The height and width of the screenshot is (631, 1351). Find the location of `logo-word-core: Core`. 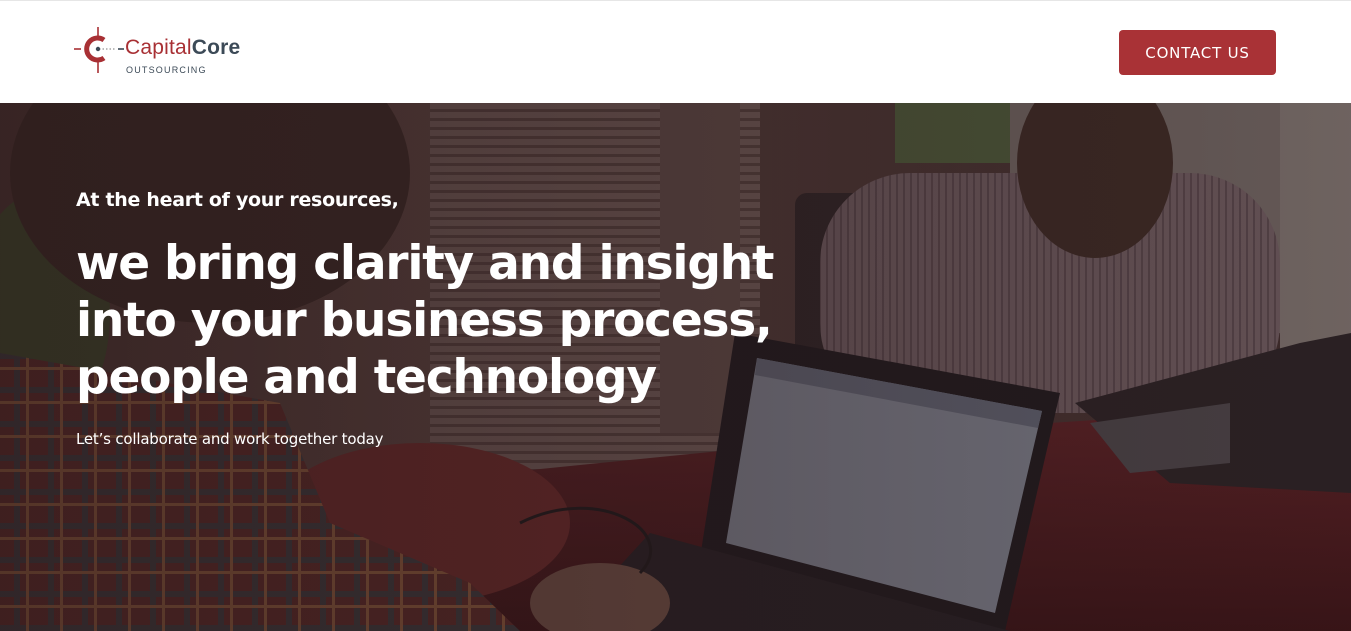

logo-word-core: Core is located at coordinates (216, 47).